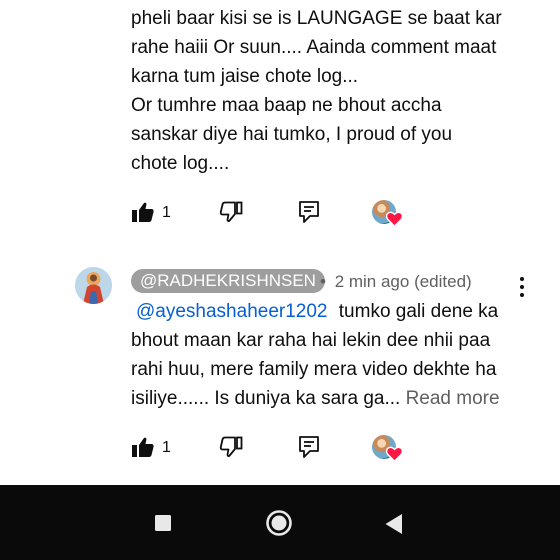 The height and width of the screenshot is (560, 560). I want to click on channel-handle-chip: @RADHEKRISHNSEN, so click(228, 281).